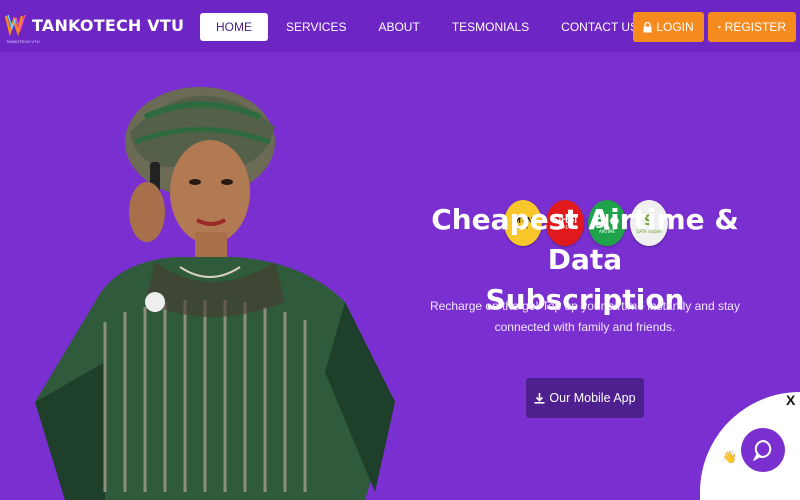 The height and width of the screenshot is (500, 800). What do you see at coordinates (592, 398) in the screenshot?
I see `mobile-app-label: Our Mobile App` at bounding box center [592, 398].